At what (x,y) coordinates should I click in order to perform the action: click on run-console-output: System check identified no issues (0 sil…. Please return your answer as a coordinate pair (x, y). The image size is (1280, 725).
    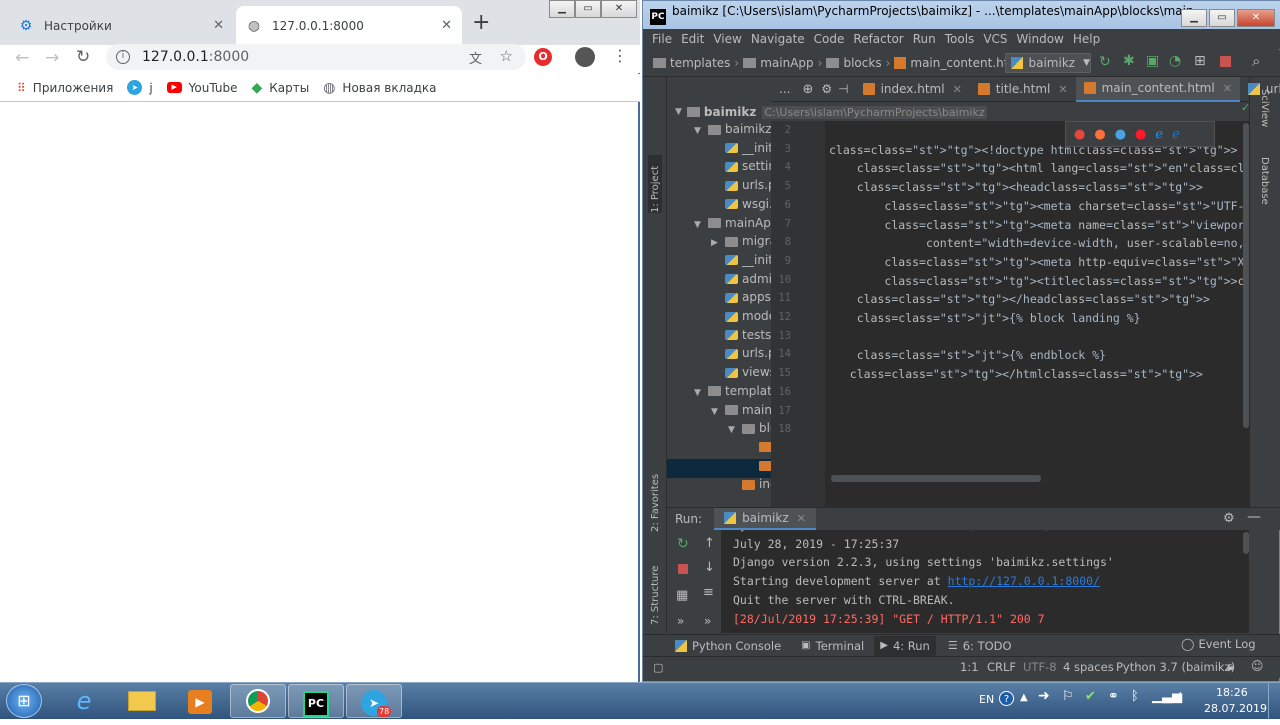
    Looking at the image, I should click on (985, 581).